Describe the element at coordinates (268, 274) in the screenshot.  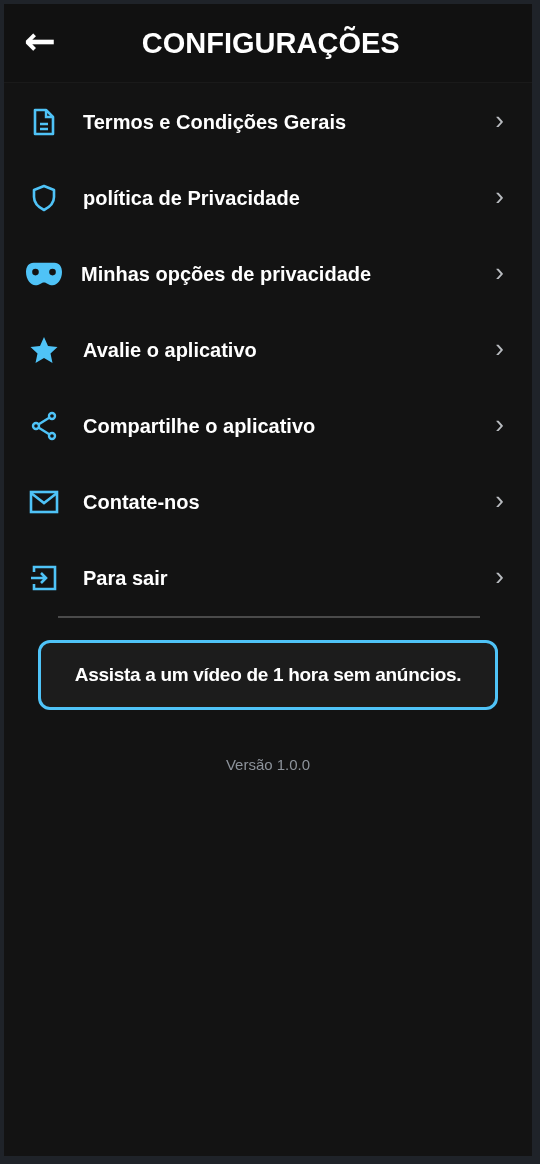
I see `settings-item: Minhas opções de privacidade ›` at that location.